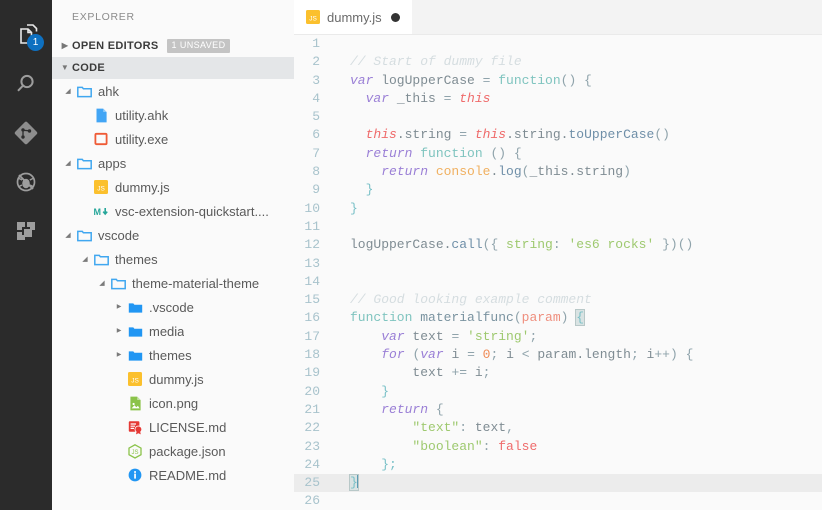 The width and height of the screenshot is (822, 510). I want to click on activity-item-debug, so click(26, 181).